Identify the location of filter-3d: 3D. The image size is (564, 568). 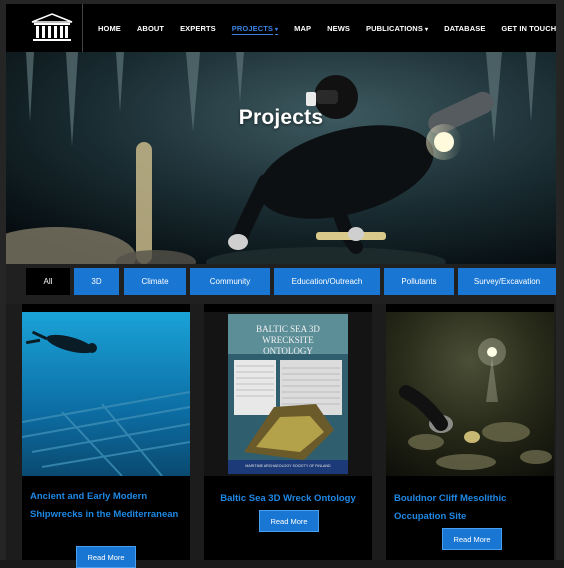
(96, 281).